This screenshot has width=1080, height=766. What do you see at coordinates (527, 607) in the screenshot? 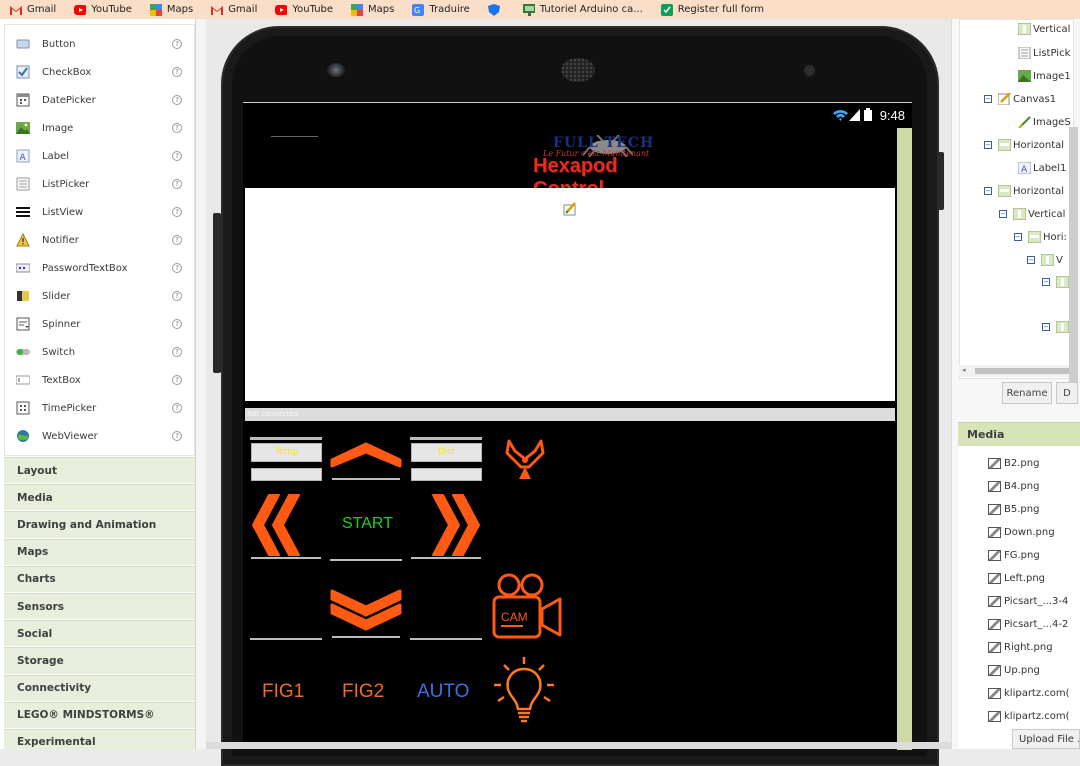
I see `camera-button: CAM` at bounding box center [527, 607].